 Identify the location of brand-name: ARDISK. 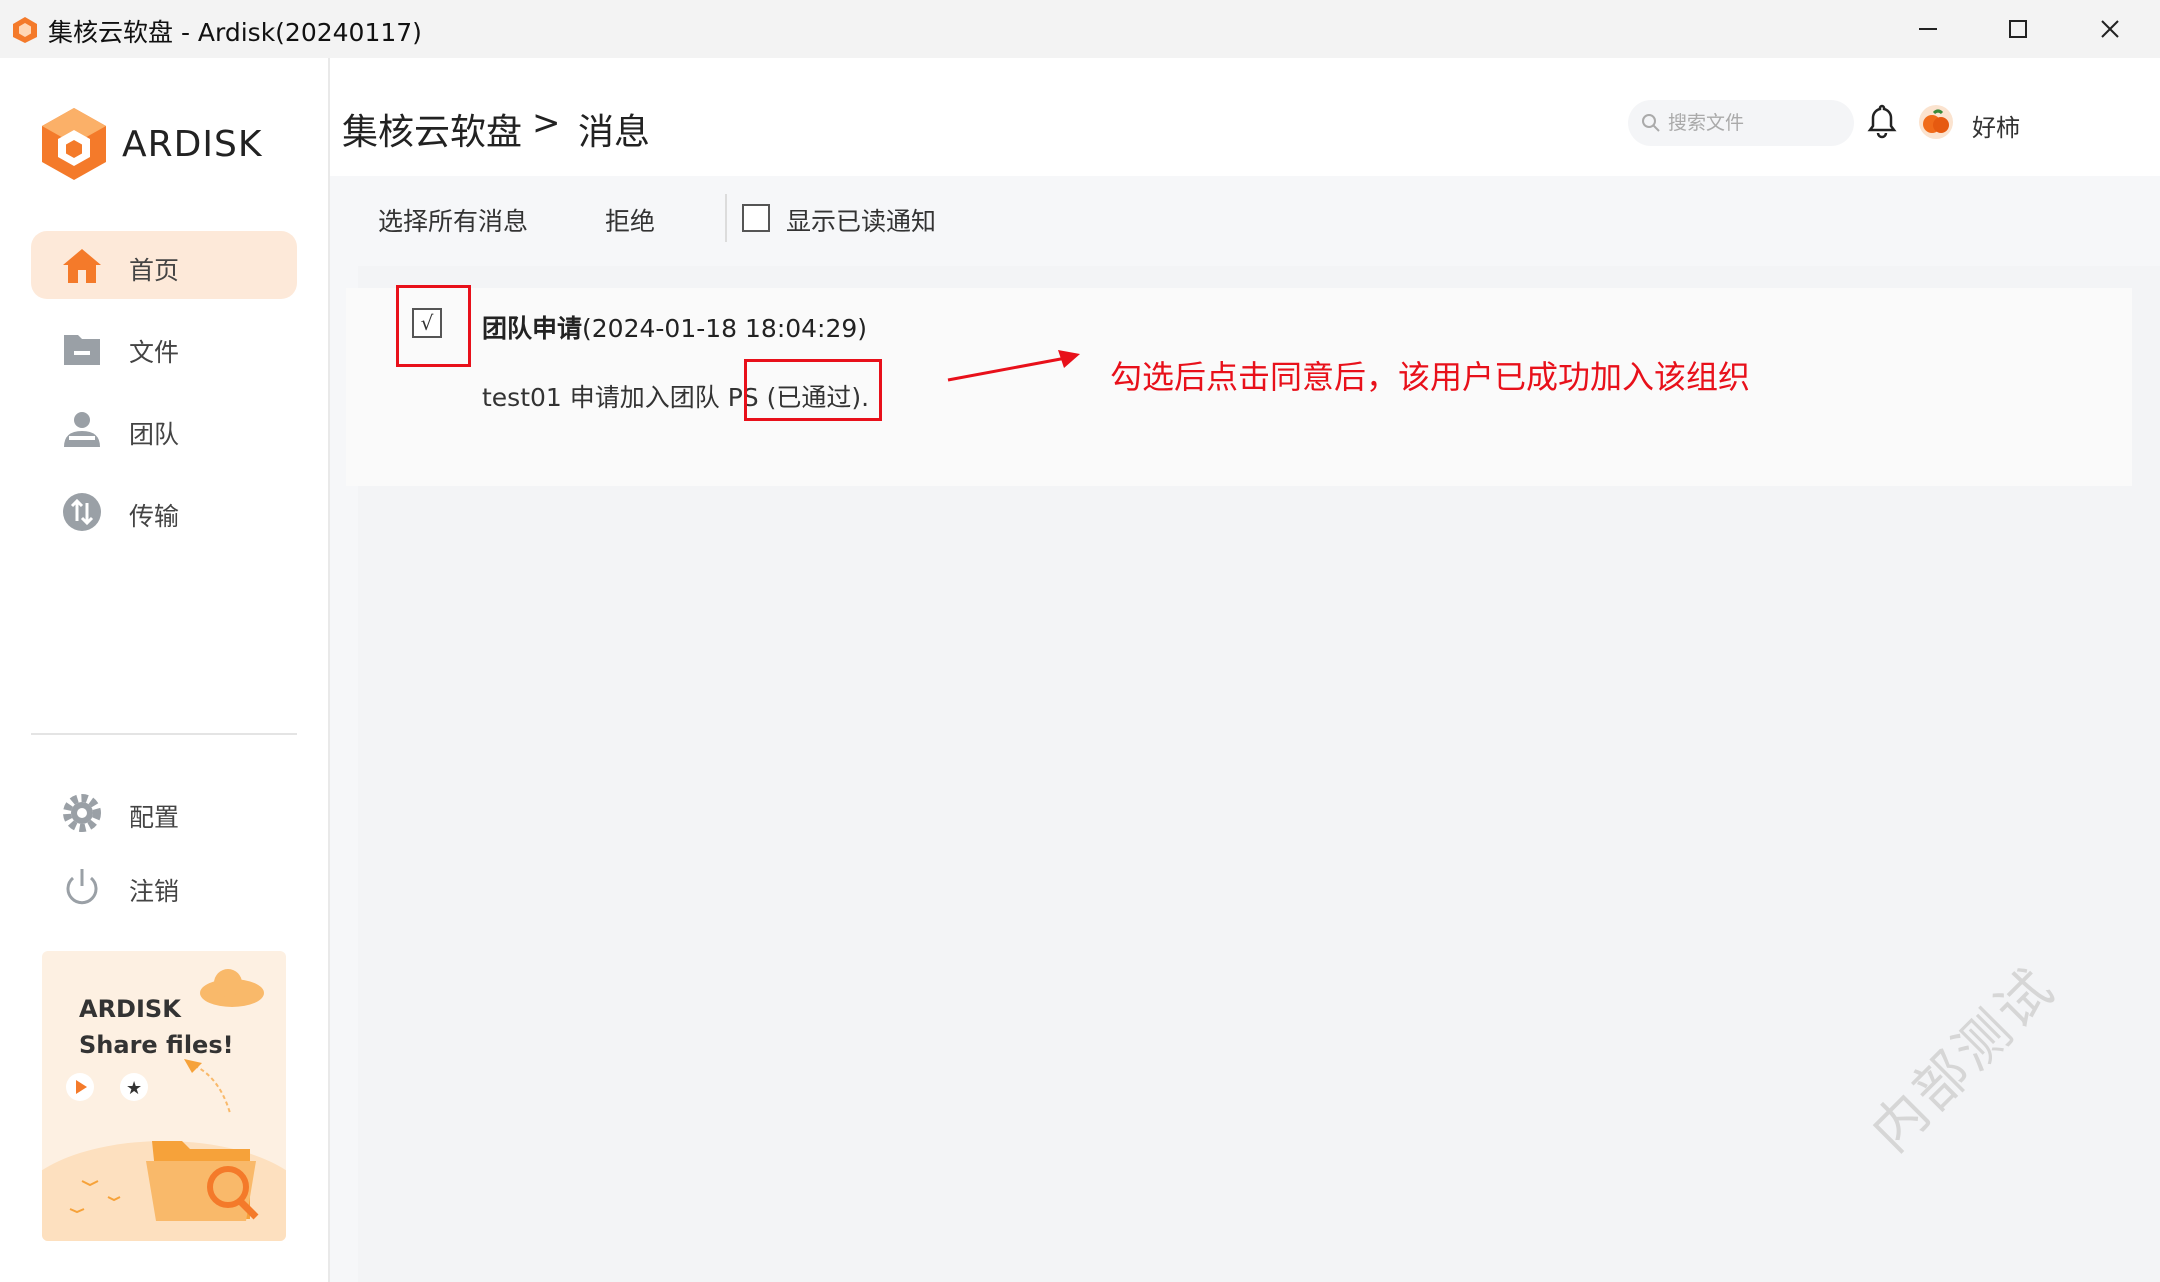
(192, 144).